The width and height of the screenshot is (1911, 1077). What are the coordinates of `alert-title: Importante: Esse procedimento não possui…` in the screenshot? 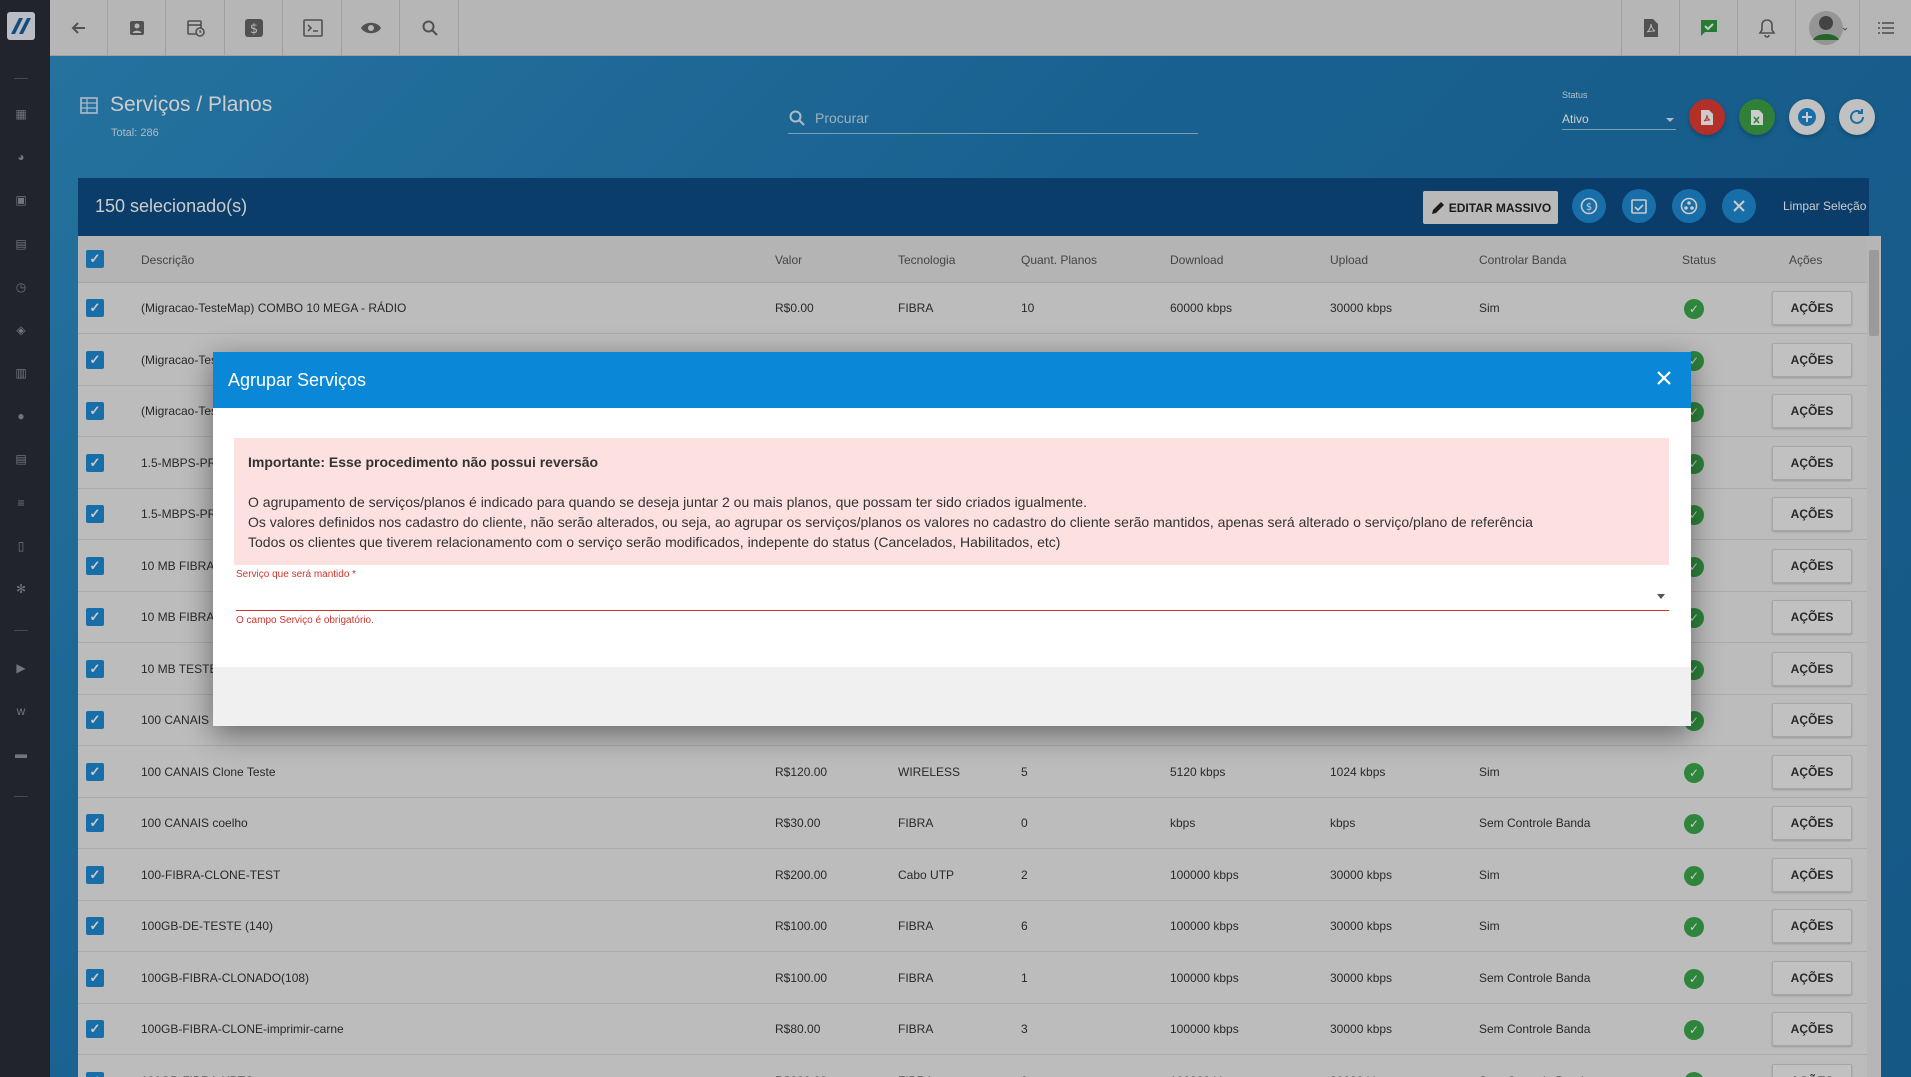 It's located at (423, 462).